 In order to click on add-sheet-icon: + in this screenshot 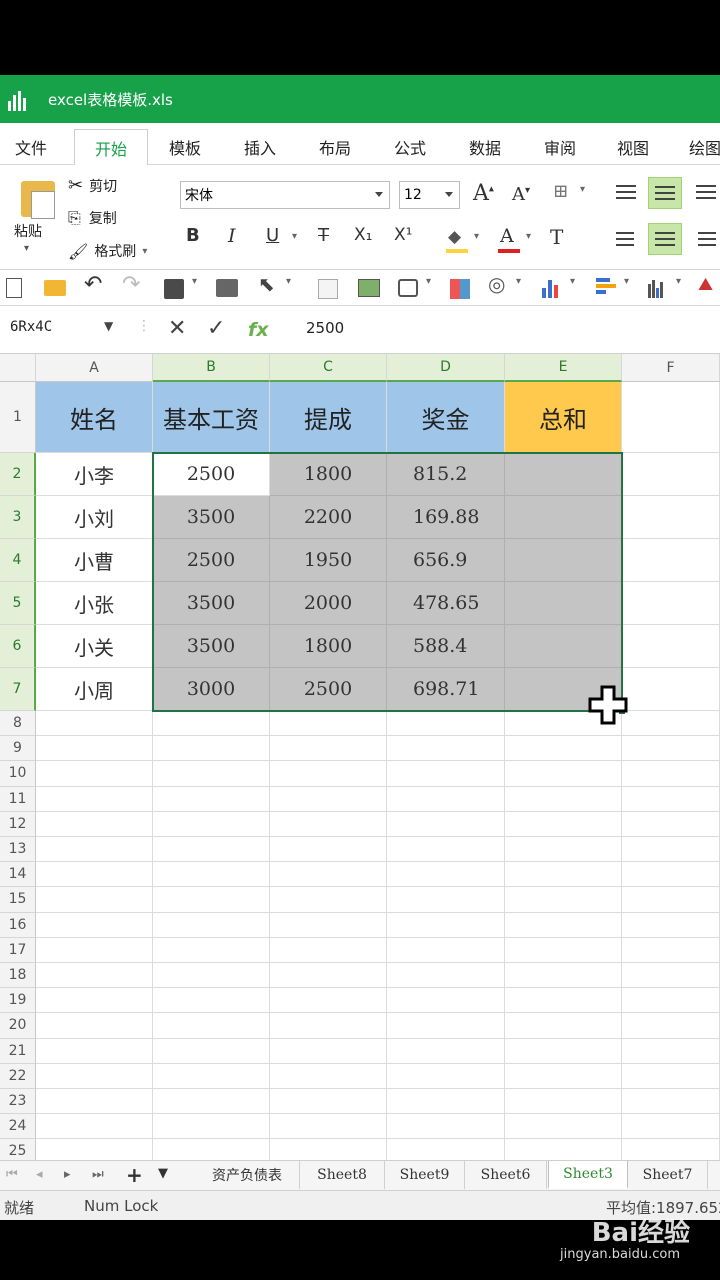, I will do `click(134, 1175)`.